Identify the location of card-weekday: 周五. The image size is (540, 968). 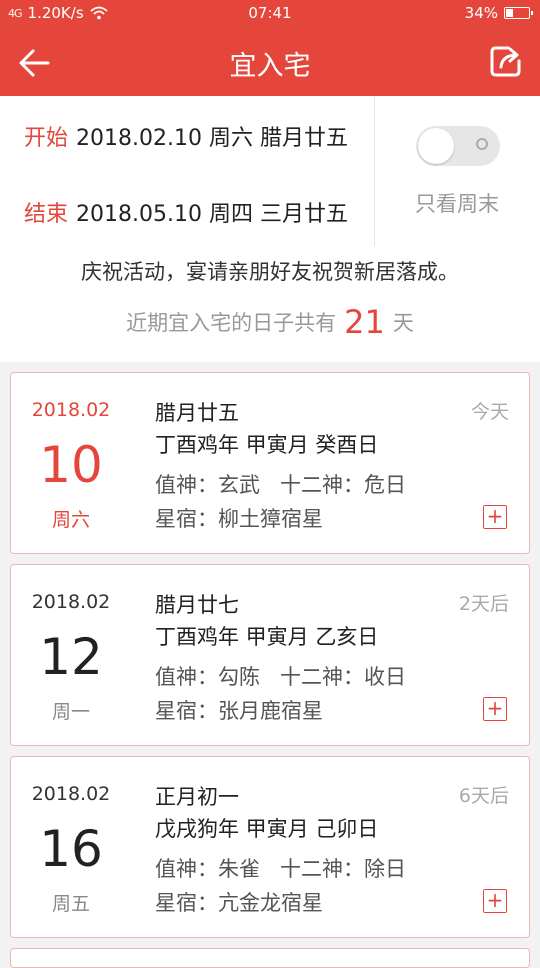
(70, 904).